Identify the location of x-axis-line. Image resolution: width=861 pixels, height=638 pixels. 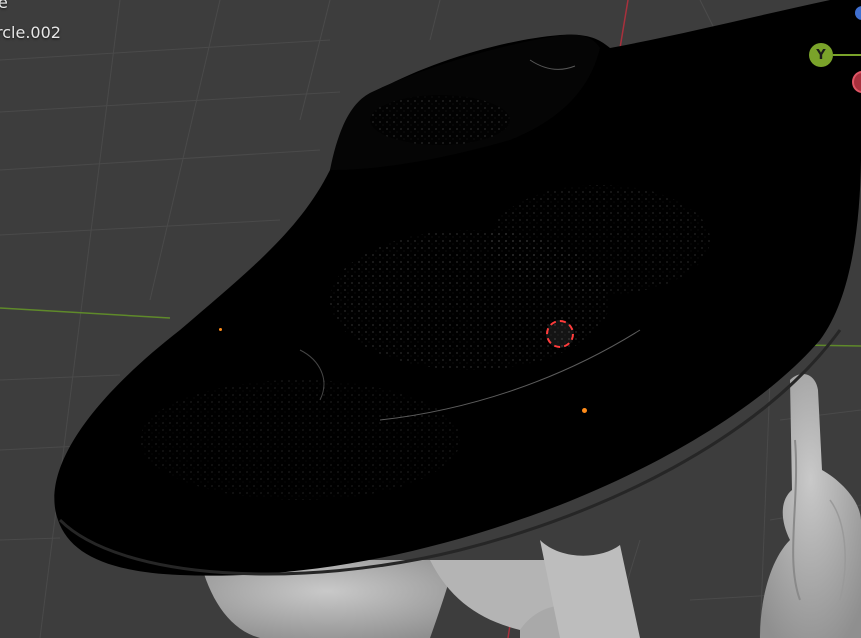
(85, 313).